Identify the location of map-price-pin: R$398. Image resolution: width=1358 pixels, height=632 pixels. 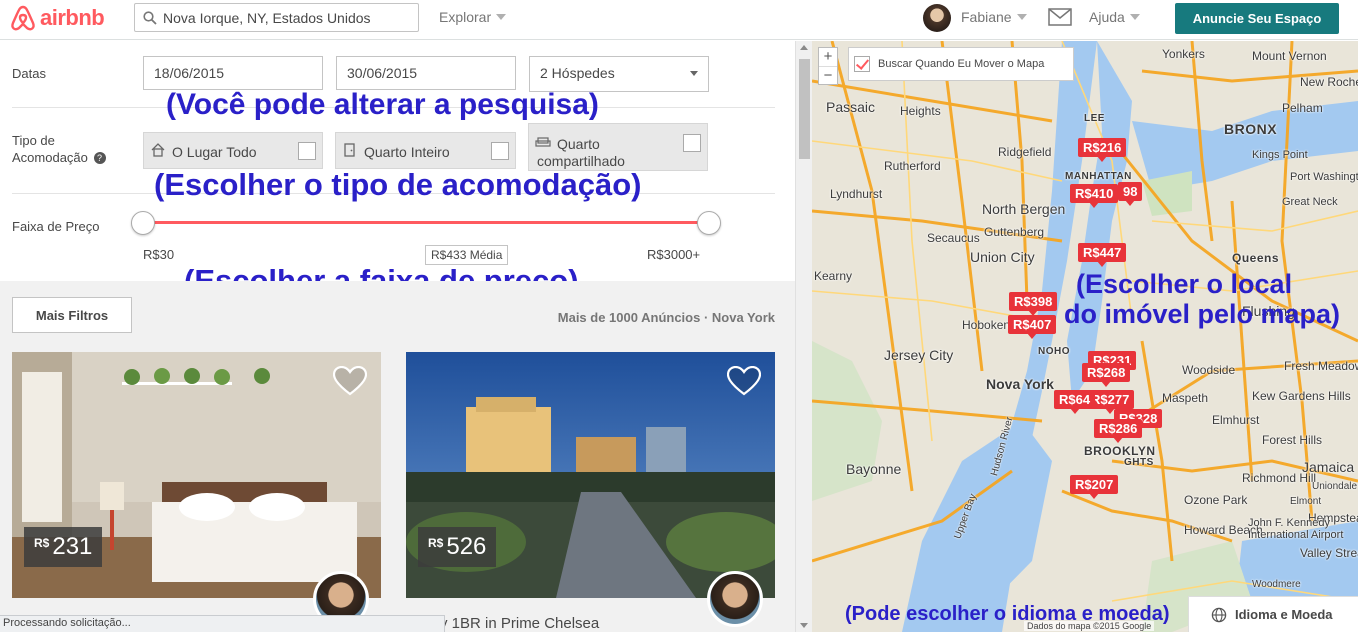
(1033, 304).